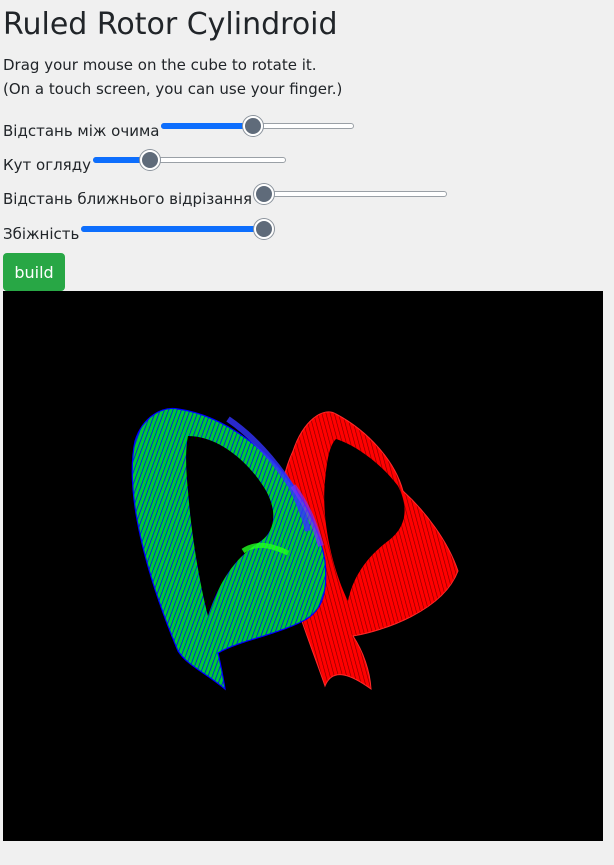 The width and height of the screenshot is (614, 865). I want to click on eye-distance-slider, so click(258, 126).